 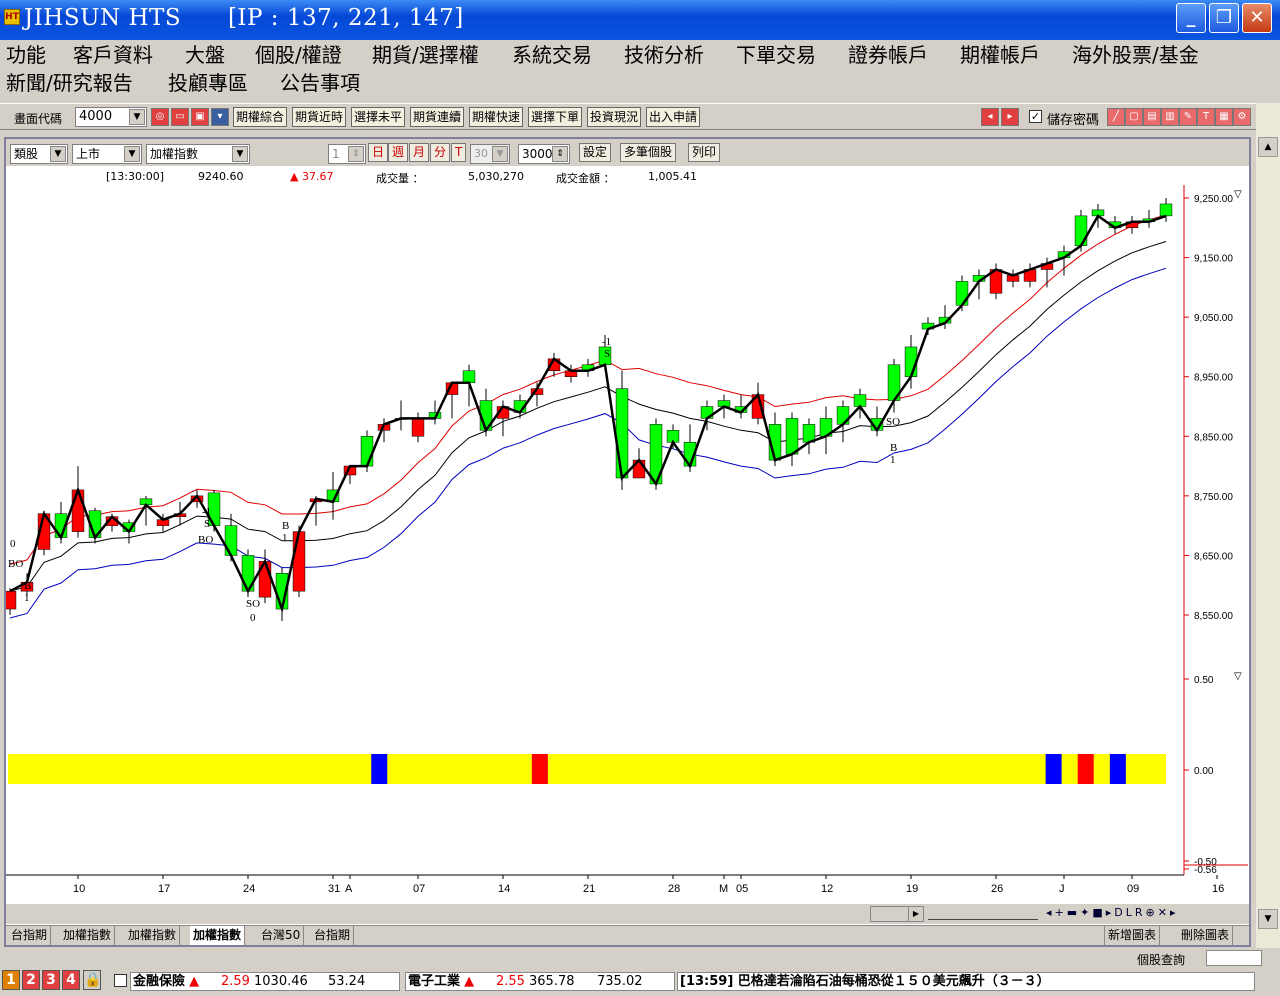 I want to click on save-icon: ▣, so click(x=200, y=117).